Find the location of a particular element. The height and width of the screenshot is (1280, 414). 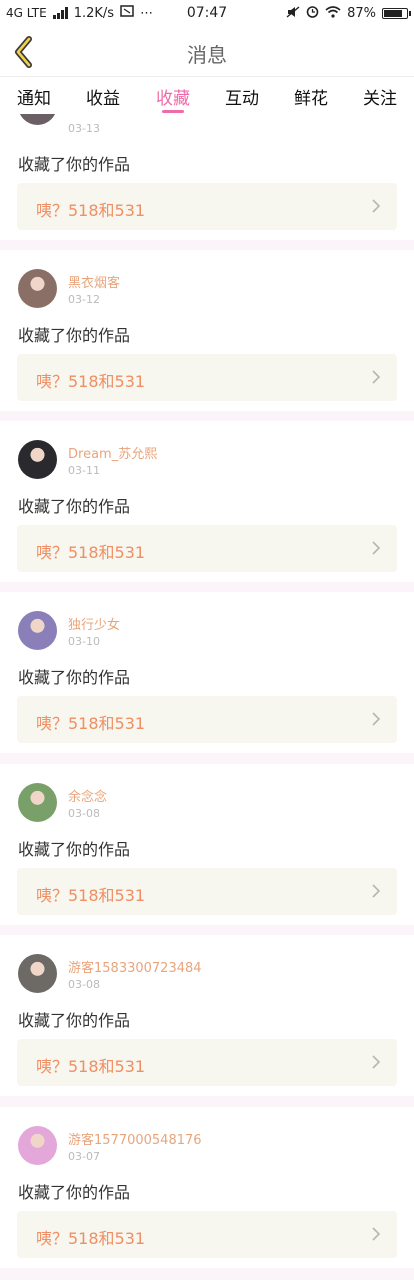

username: 黑衣烟客 is located at coordinates (94, 281).